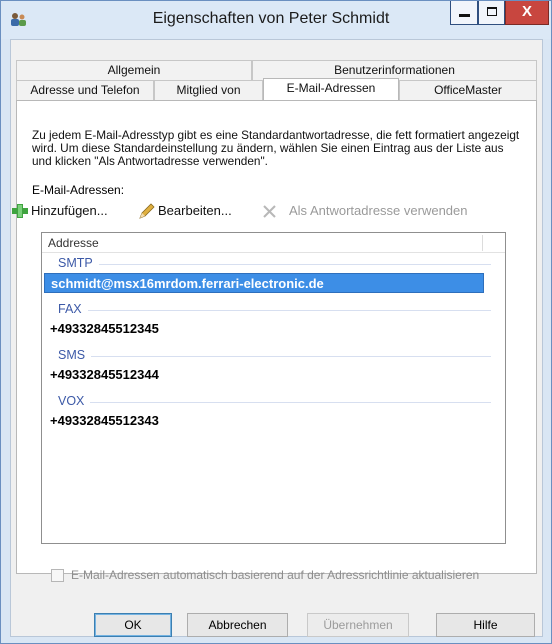 The image size is (552, 644). What do you see at coordinates (73, 309) in the screenshot?
I see `group-label-fax: FAX` at bounding box center [73, 309].